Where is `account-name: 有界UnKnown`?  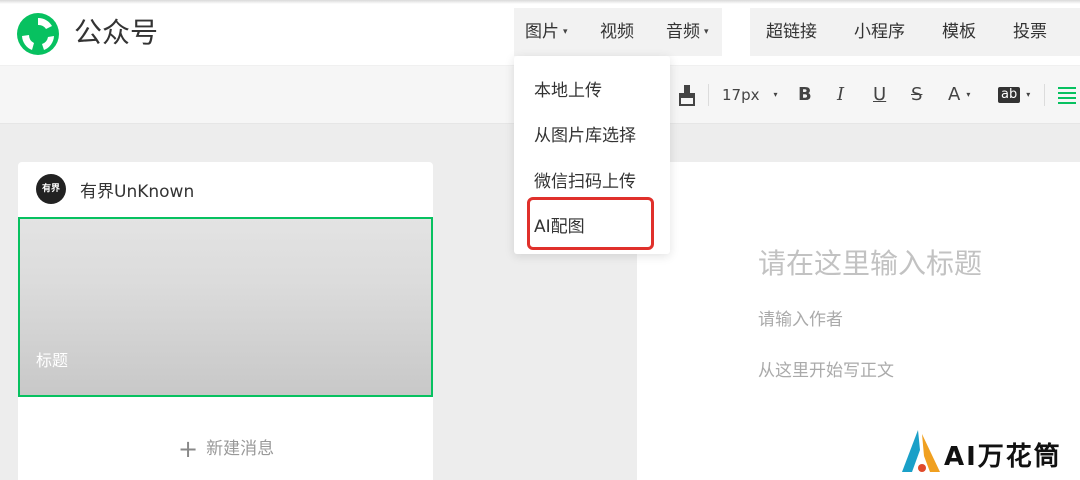
account-name: 有界UnKnown is located at coordinates (137, 192).